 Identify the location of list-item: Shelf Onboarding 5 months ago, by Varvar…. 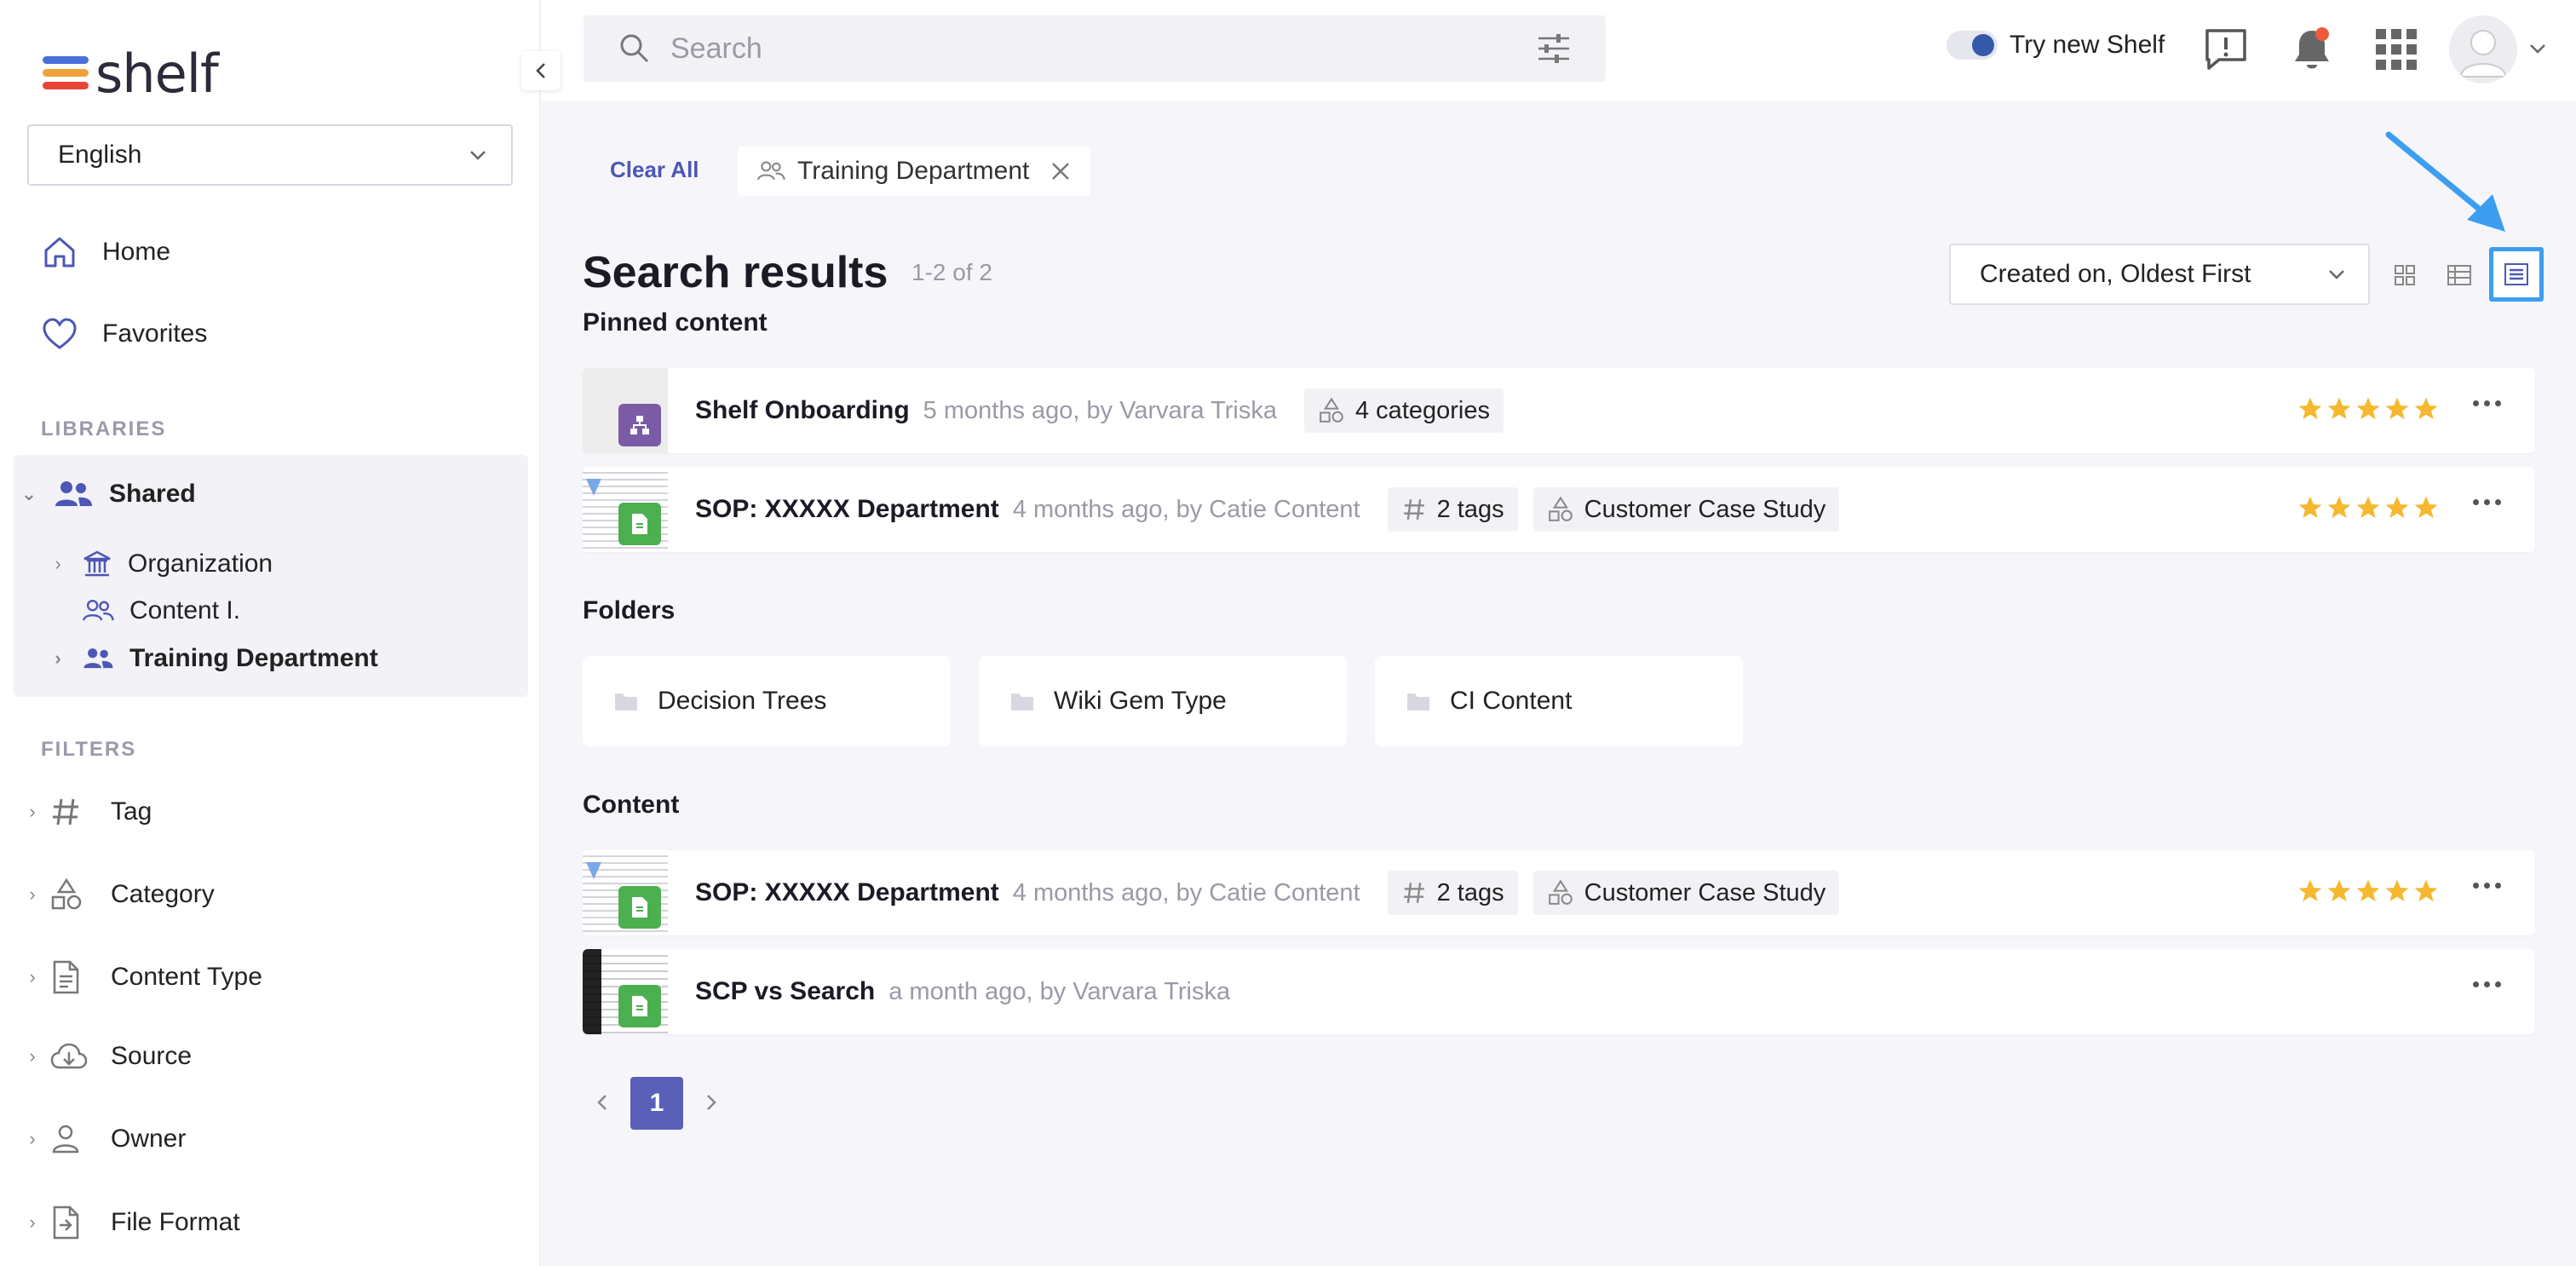
(1559, 410).